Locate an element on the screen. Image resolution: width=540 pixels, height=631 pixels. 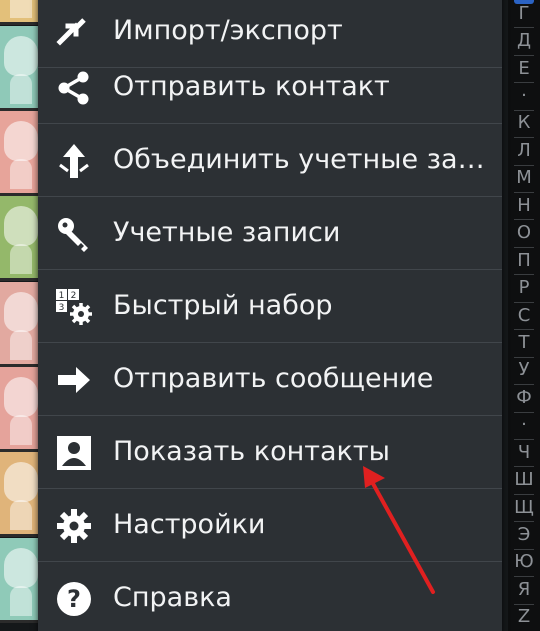
import-export-icon is located at coordinates (74, 32).